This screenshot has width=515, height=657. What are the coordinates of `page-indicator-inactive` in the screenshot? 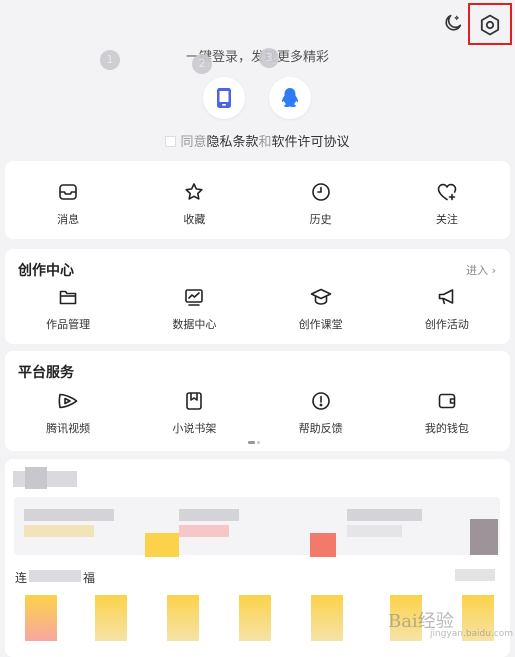 It's located at (258, 442).